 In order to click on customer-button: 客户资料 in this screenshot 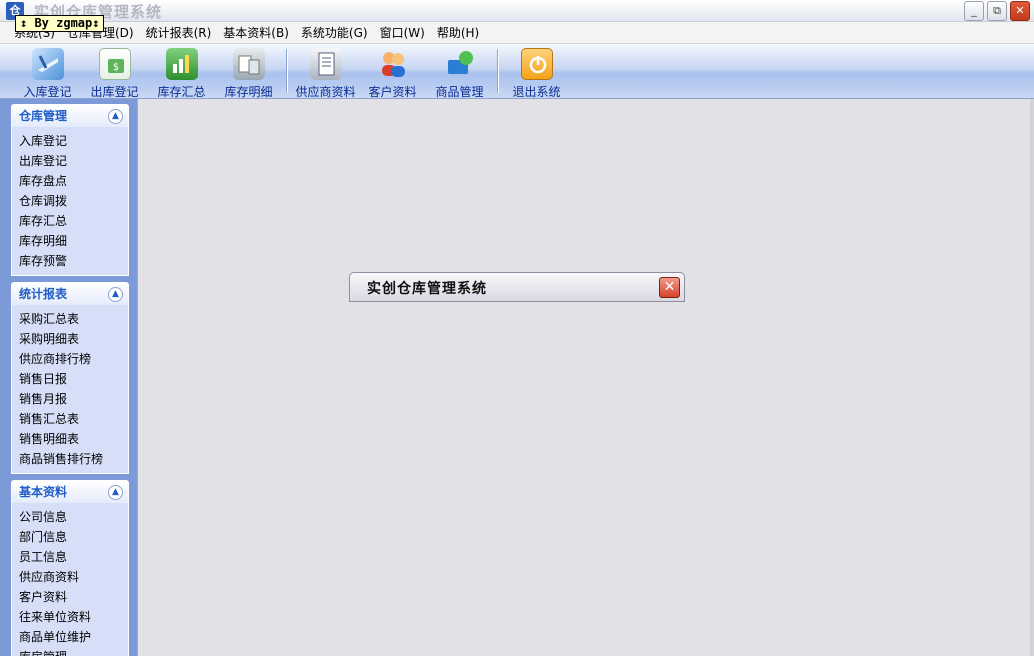, I will do `click(392, 71)`.